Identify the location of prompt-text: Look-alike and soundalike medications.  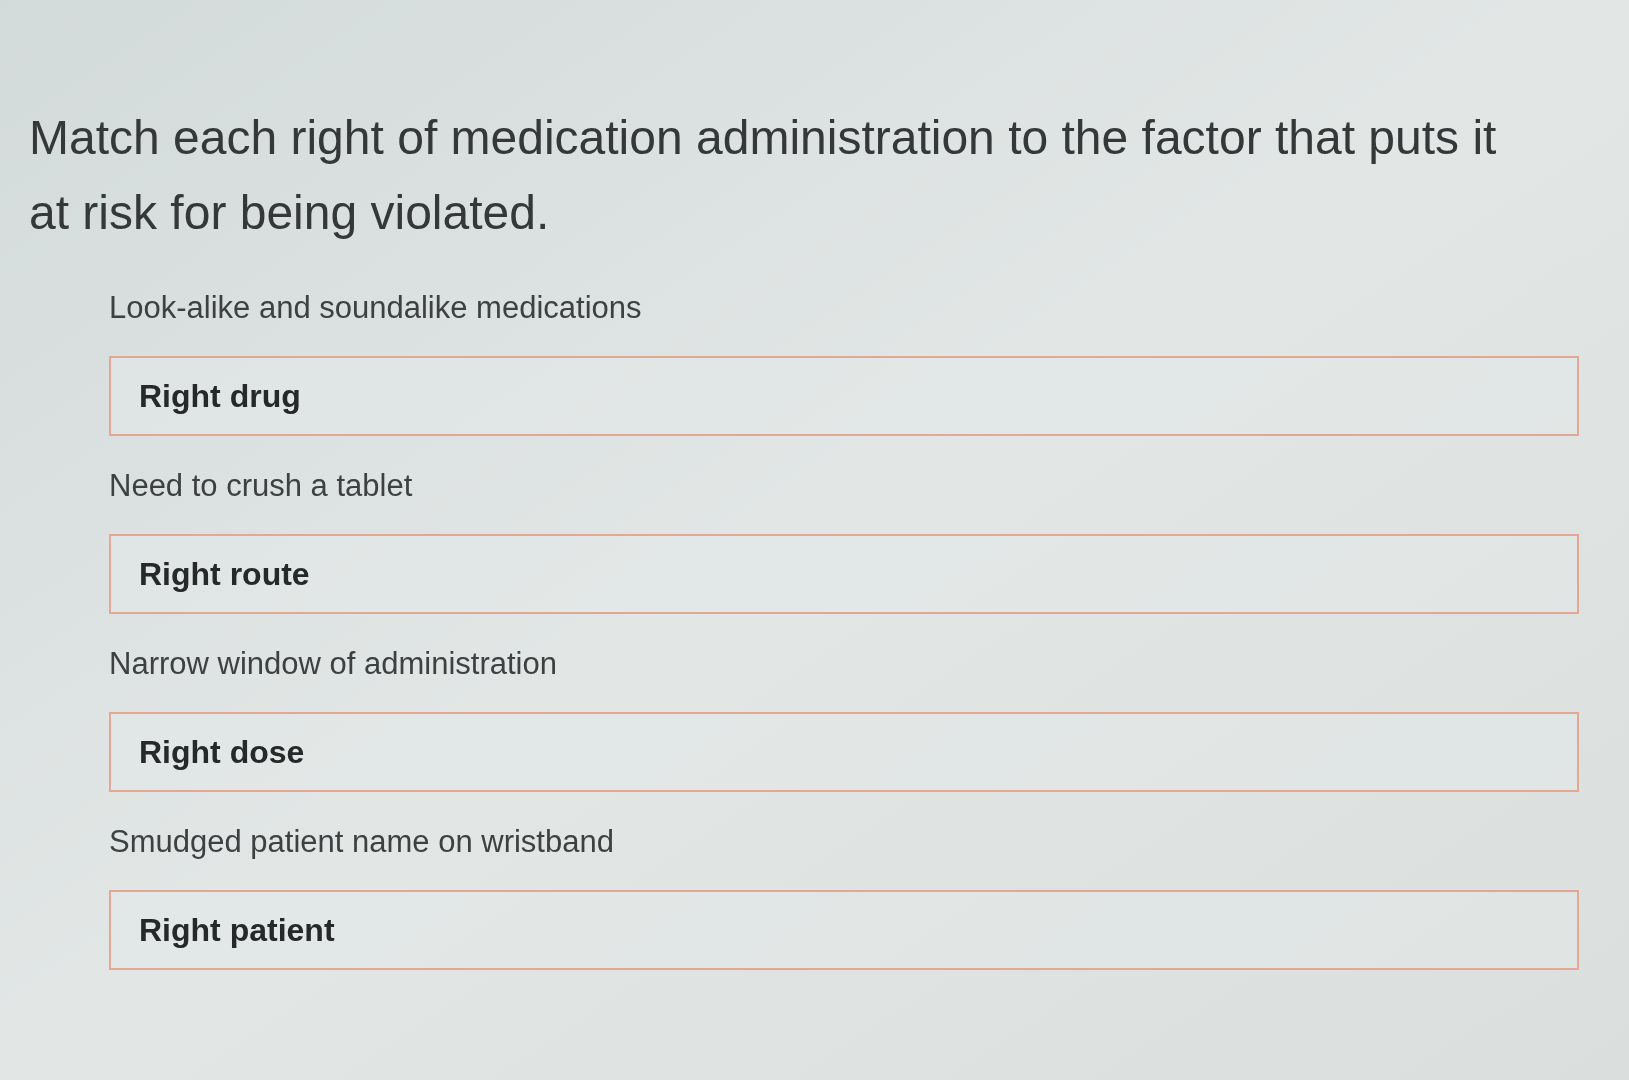
(375, 308).